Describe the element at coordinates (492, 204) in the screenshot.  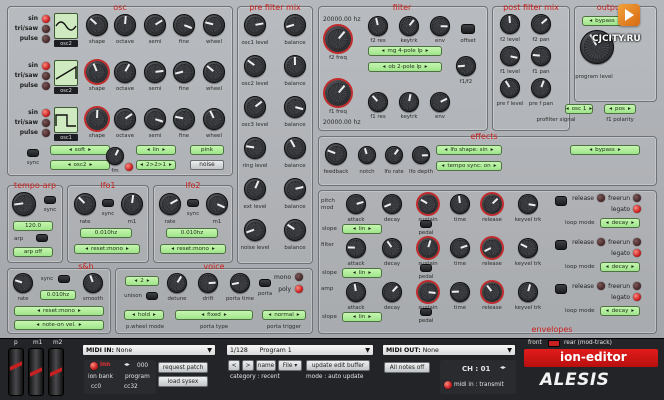
I see `env1-release-knob` at that location.